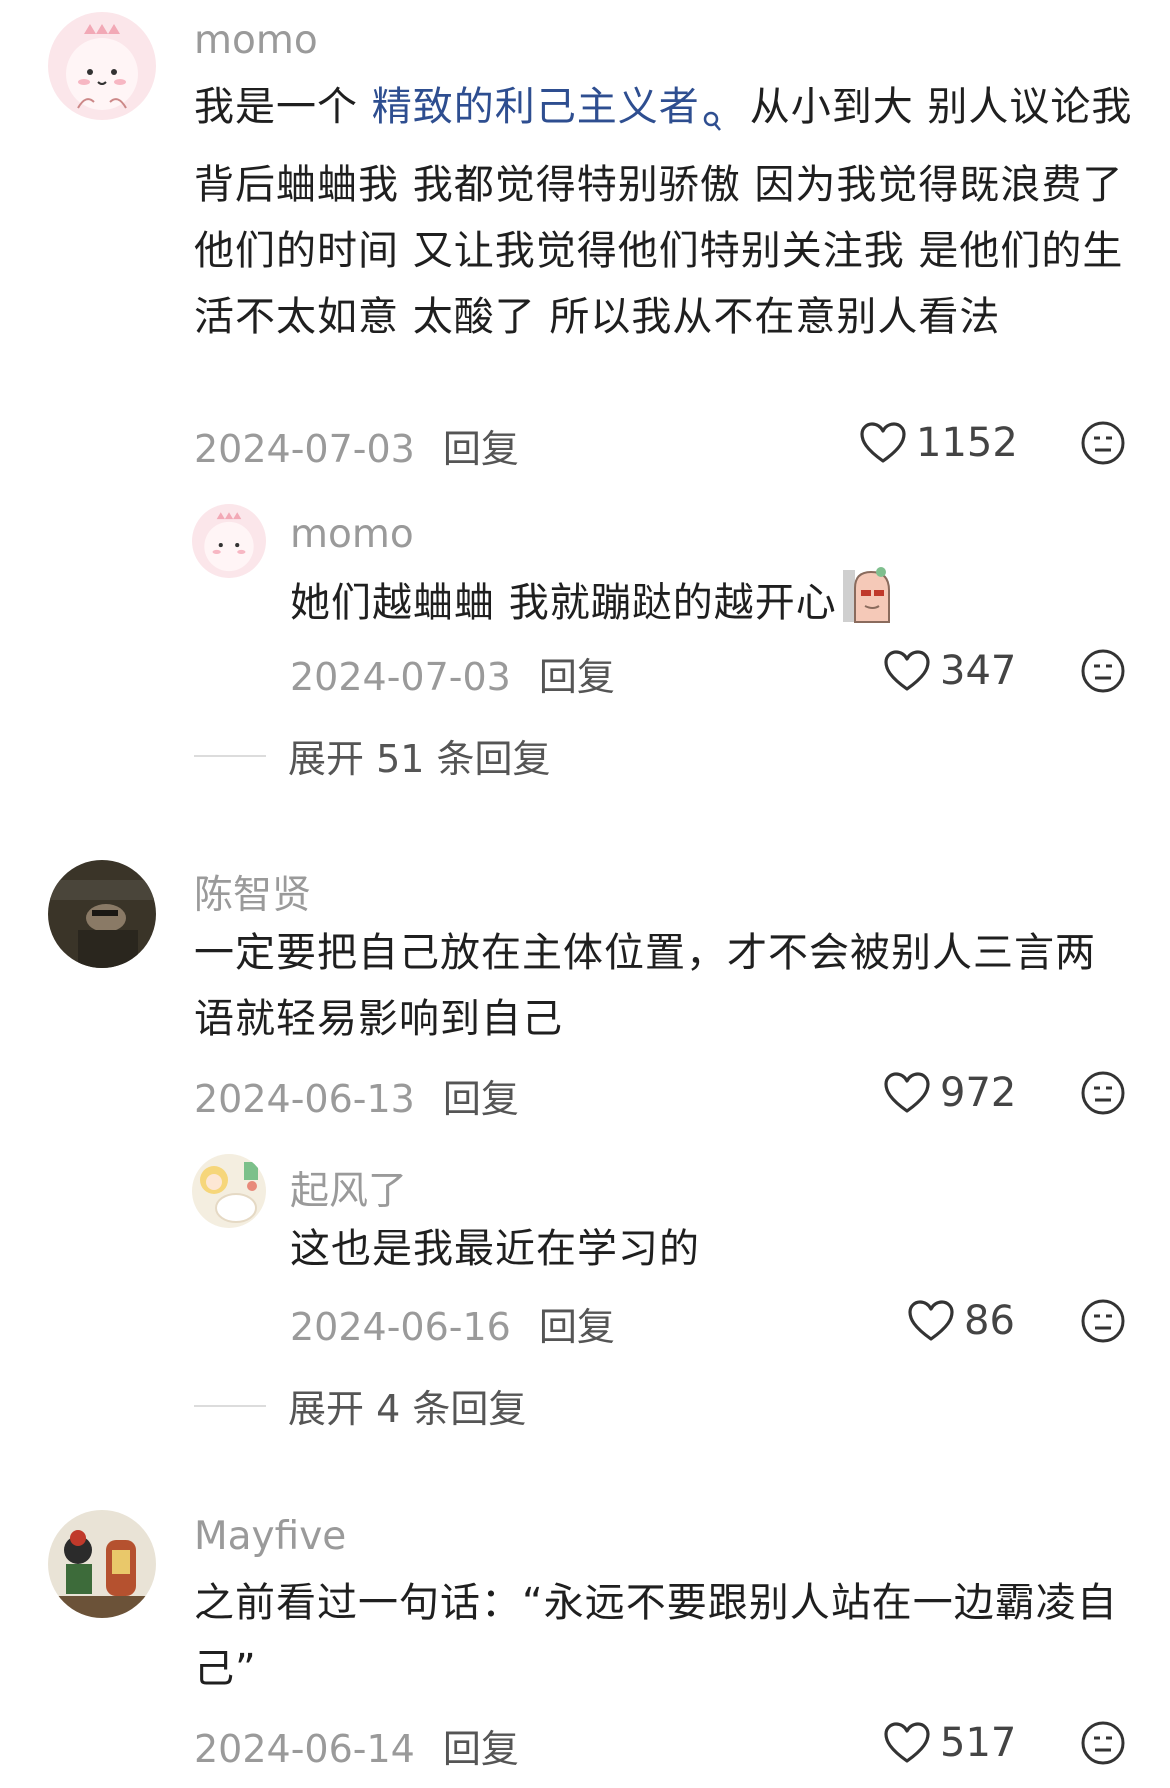  I want to click on comment-date: 2024-06-13, so click(304, 1099).